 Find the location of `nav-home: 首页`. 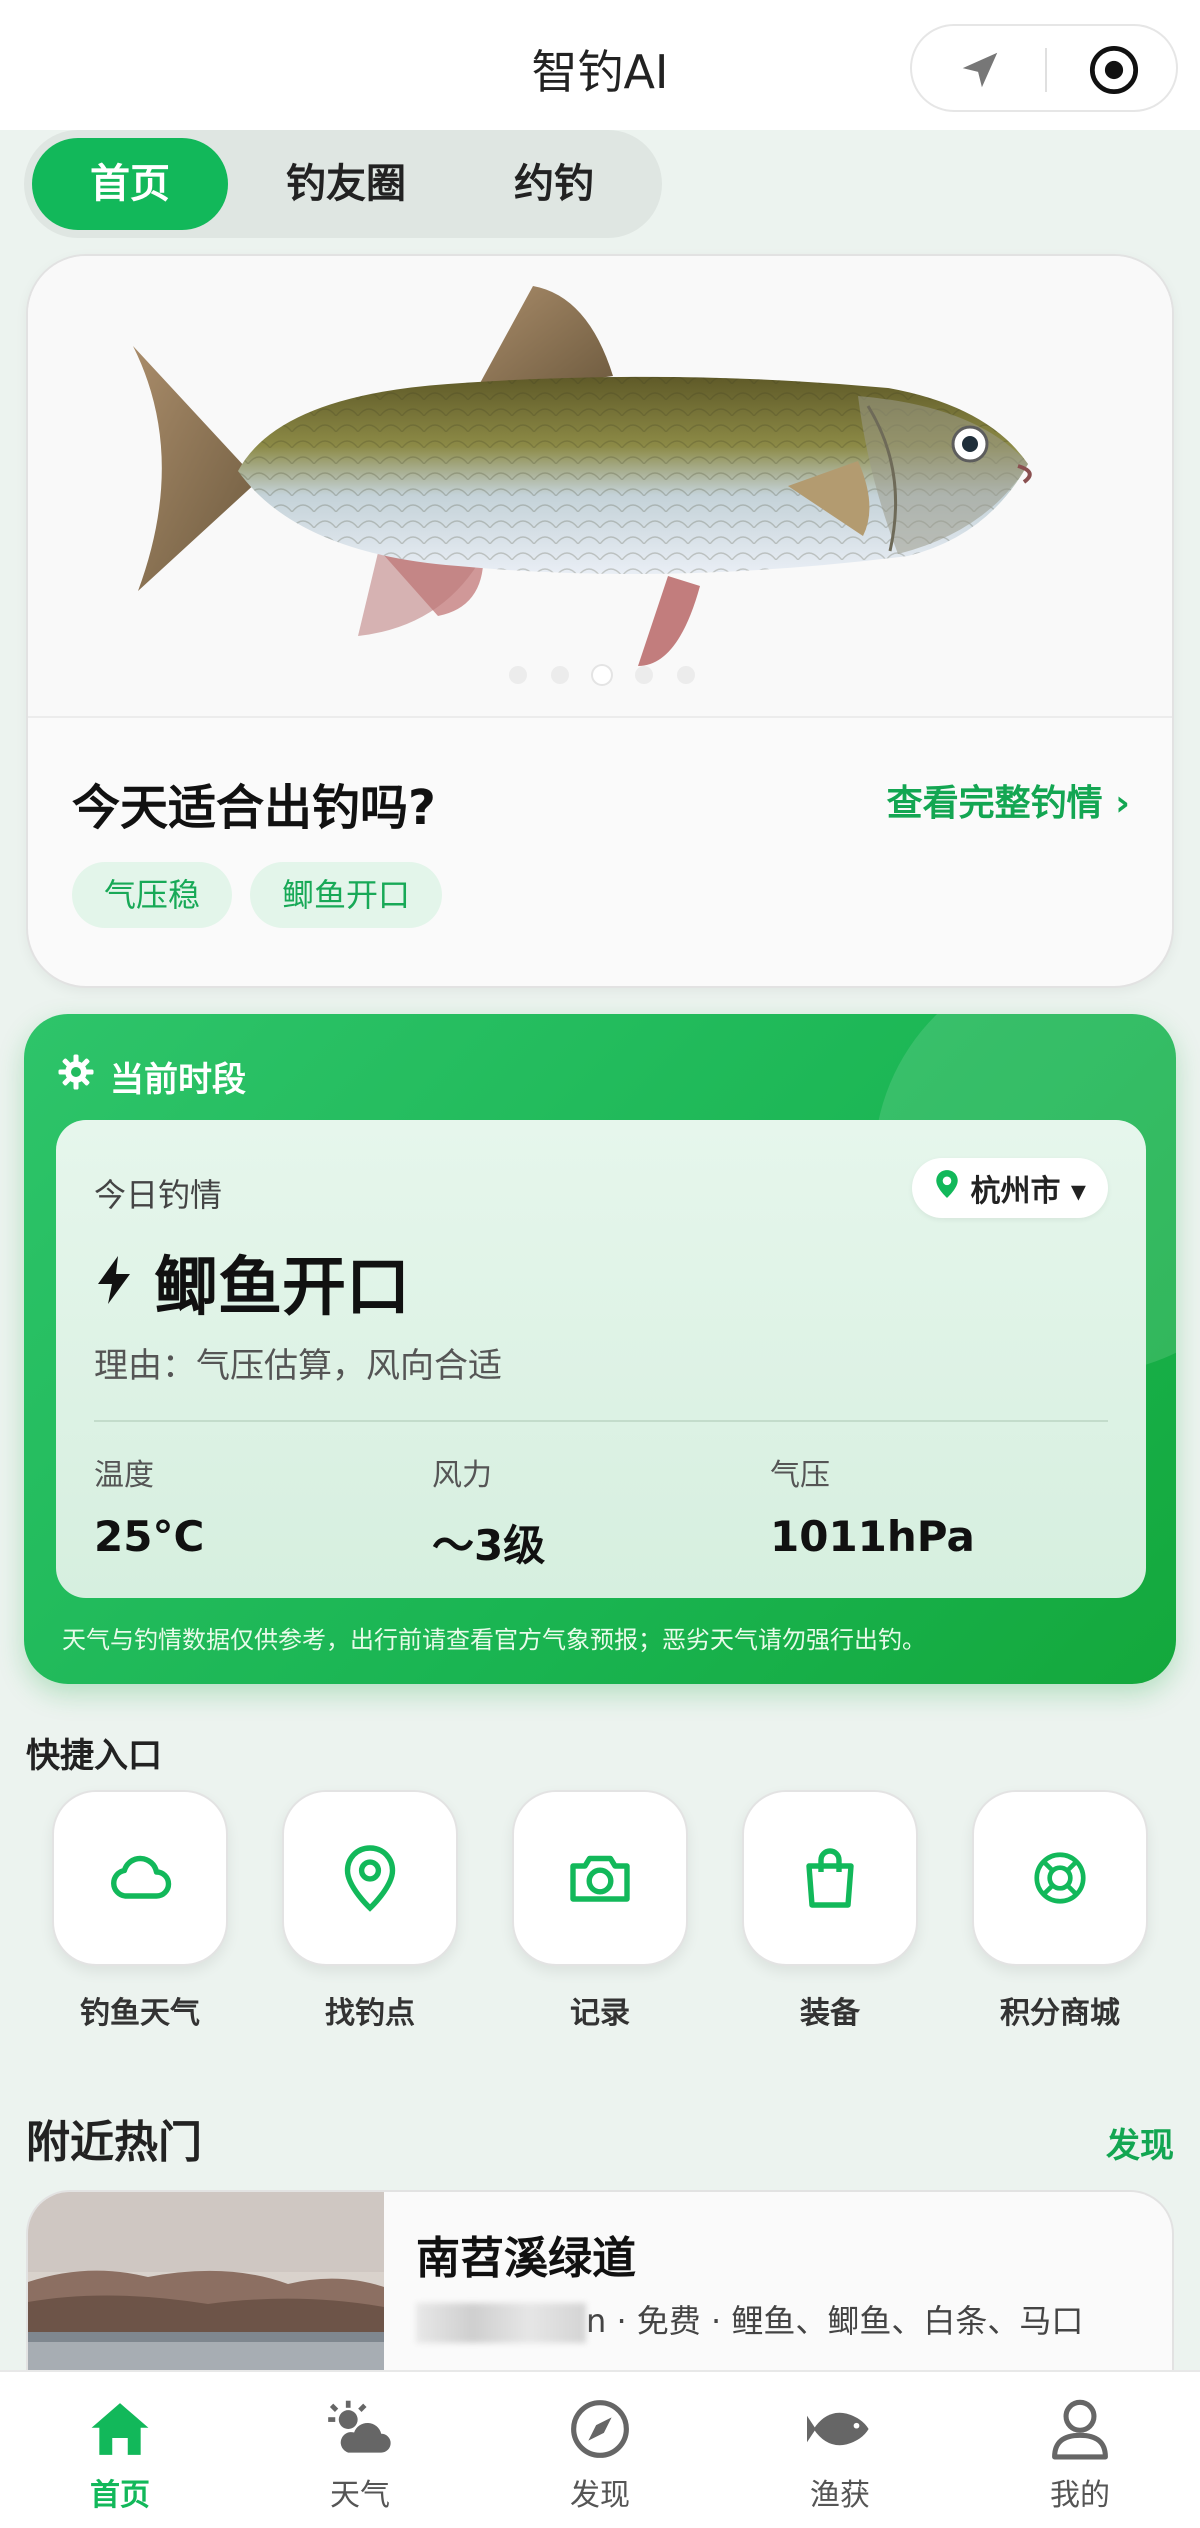

nav-home: 首页 is located at coordinates (120, 2454).